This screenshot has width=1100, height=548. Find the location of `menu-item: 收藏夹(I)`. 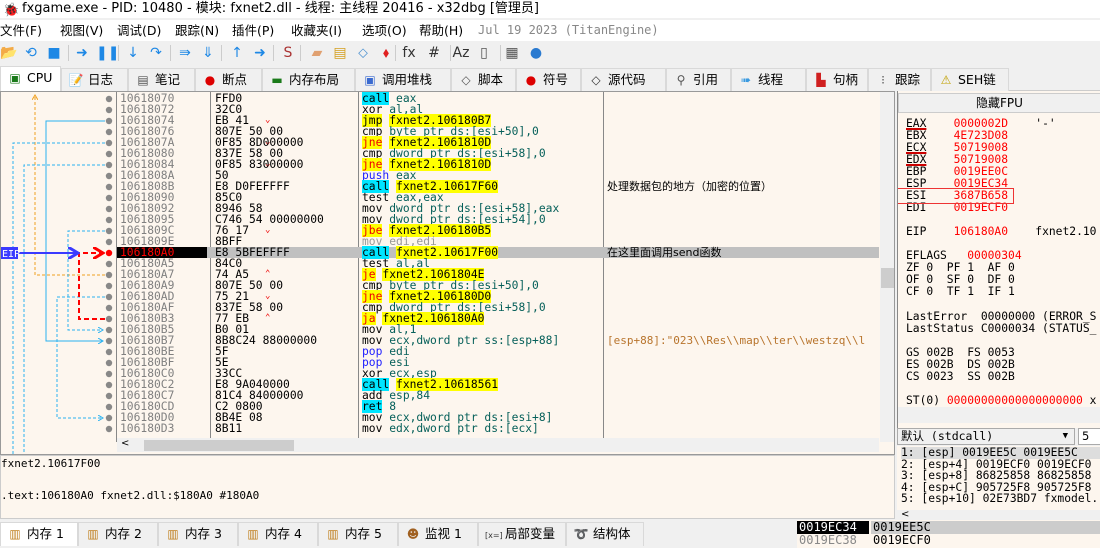

menu-item: 收藏夹(I) is located at coordinates (316, 30).